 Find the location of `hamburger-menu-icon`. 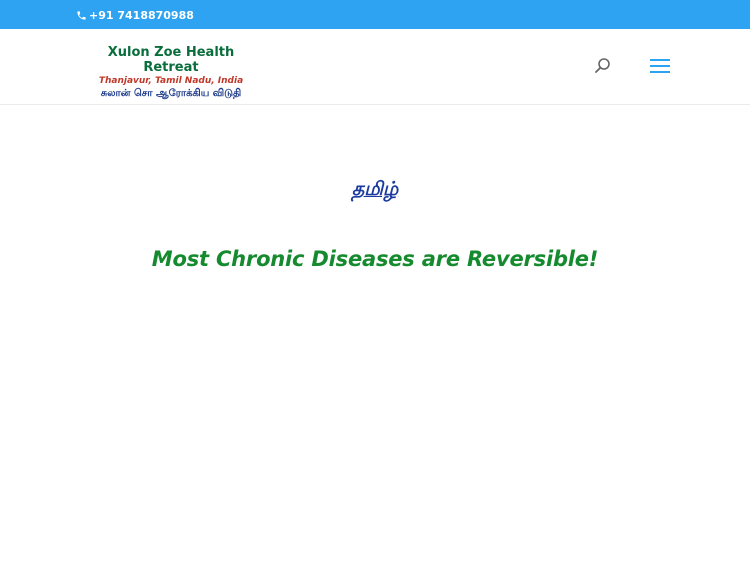

hamburger-menu-icon is located at coordinates (660, 66).